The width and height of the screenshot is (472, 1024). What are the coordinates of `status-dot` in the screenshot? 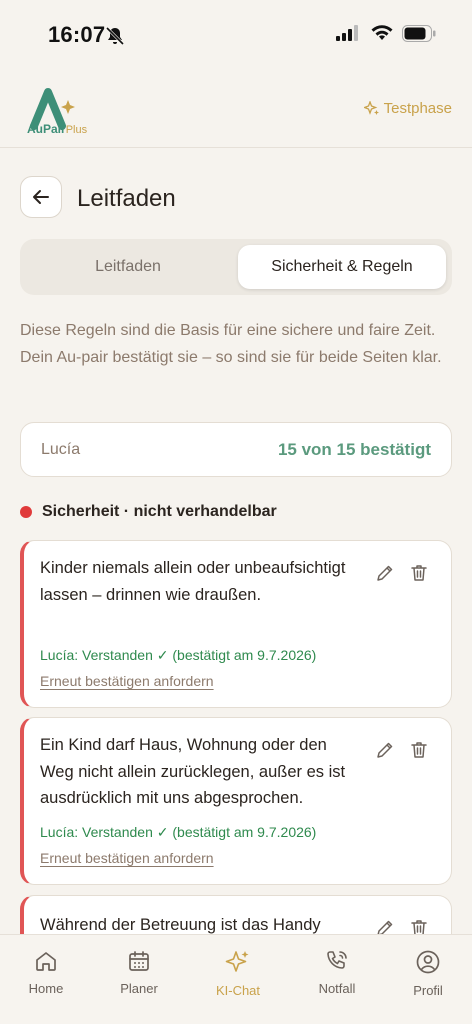 It's located at (26, 512).